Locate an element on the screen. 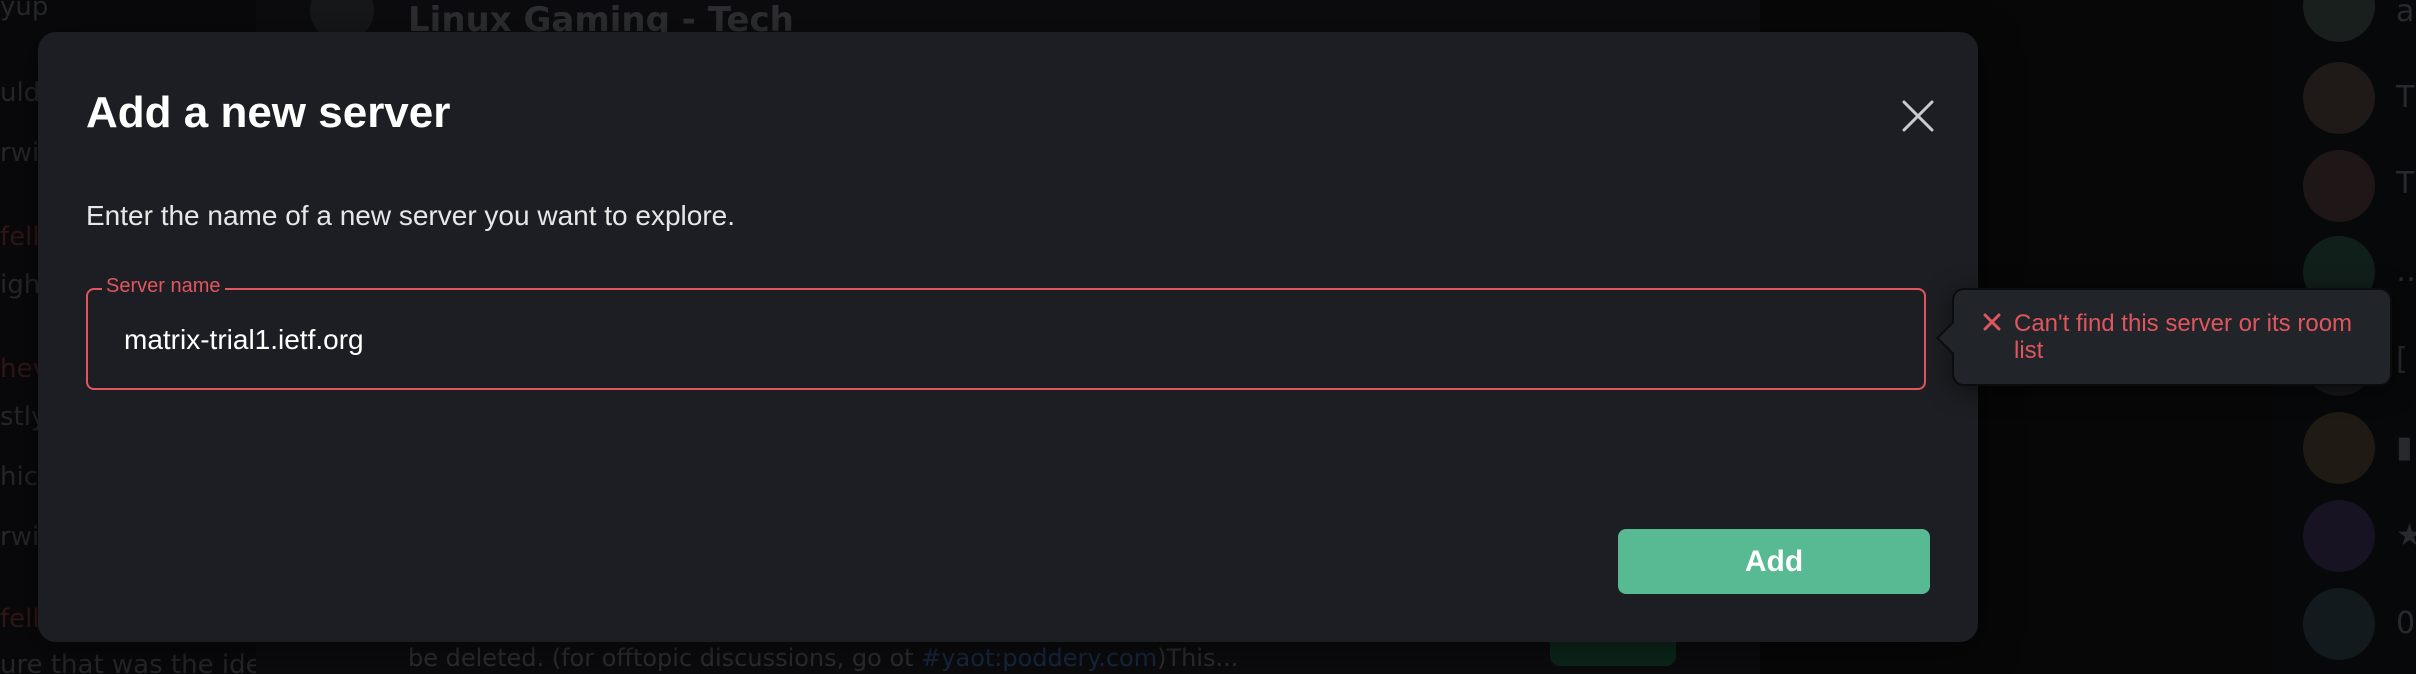 This screenshot has height=674, width=2416. server-error-tooltip: Can't find this server or its room list is located at coordinates (2164, 337).